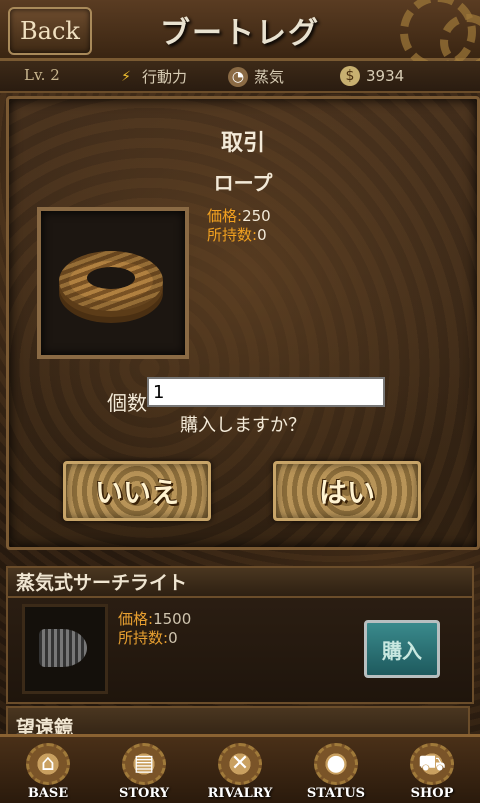 The width and height of the screenshot is (480, 803). Describe the element at coordinates (172, 619) in the screenshot. I see `price-value: 1500` at that location.